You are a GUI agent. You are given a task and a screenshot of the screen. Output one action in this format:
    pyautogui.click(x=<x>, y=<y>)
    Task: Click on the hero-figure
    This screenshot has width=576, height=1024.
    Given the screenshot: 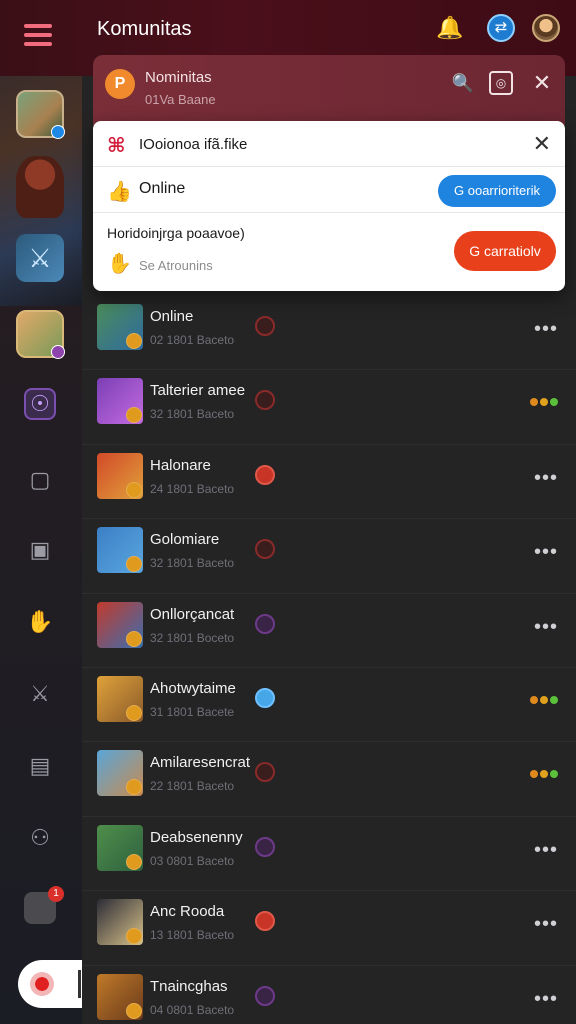 What is the action you would take?
    pyautogui.click(x=40, y=187)
    